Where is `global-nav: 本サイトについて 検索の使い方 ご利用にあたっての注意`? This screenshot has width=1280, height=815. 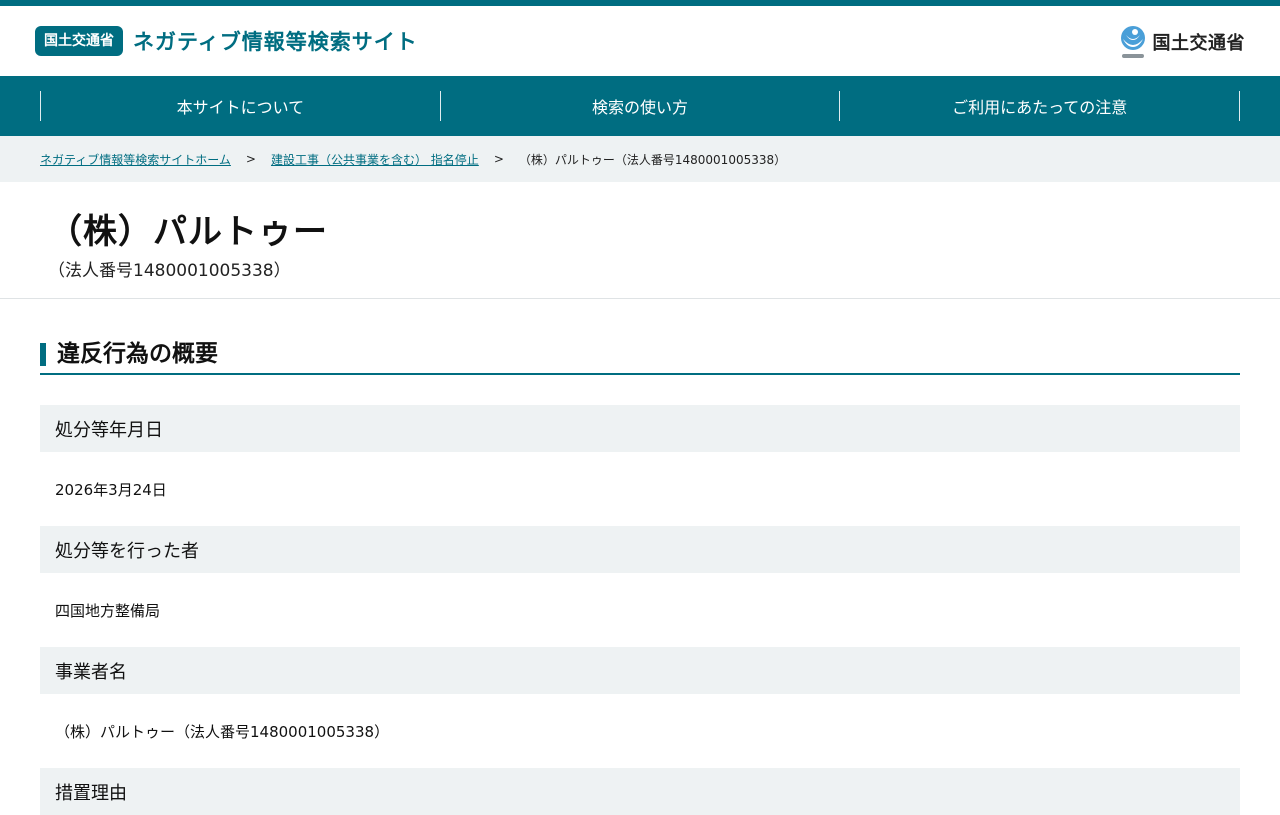
global-nav: 本サイトについて 検索の使い方 ご利用にあたっての注意 is located at coordinates (640, 106).